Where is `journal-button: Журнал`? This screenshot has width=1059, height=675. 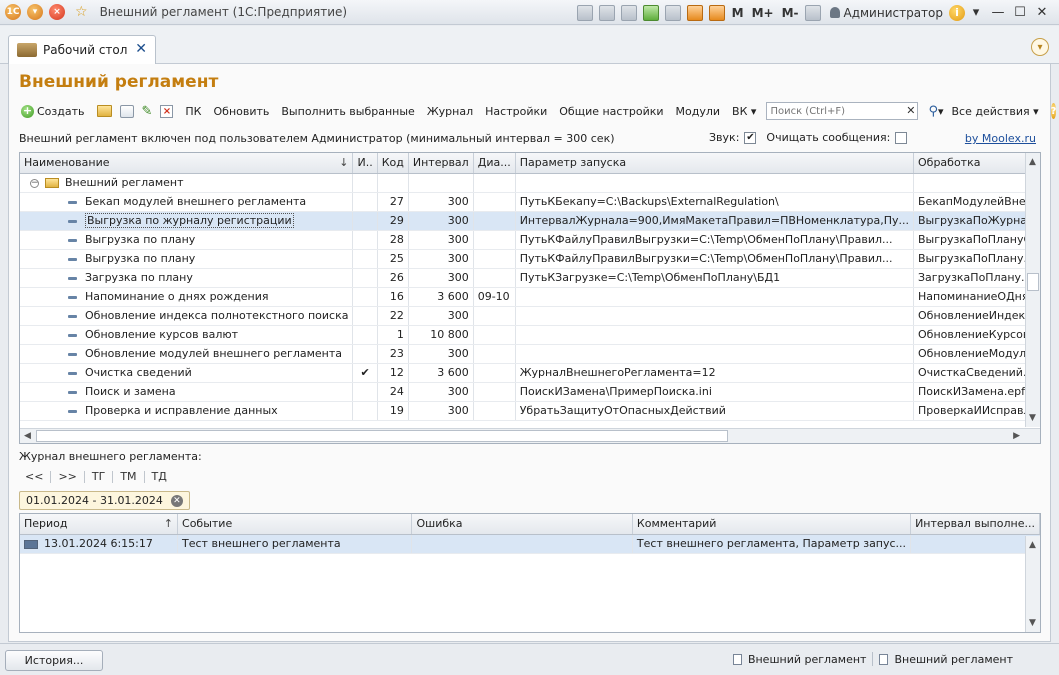
journal-button: Журнал is located at coordinates (450, 111).